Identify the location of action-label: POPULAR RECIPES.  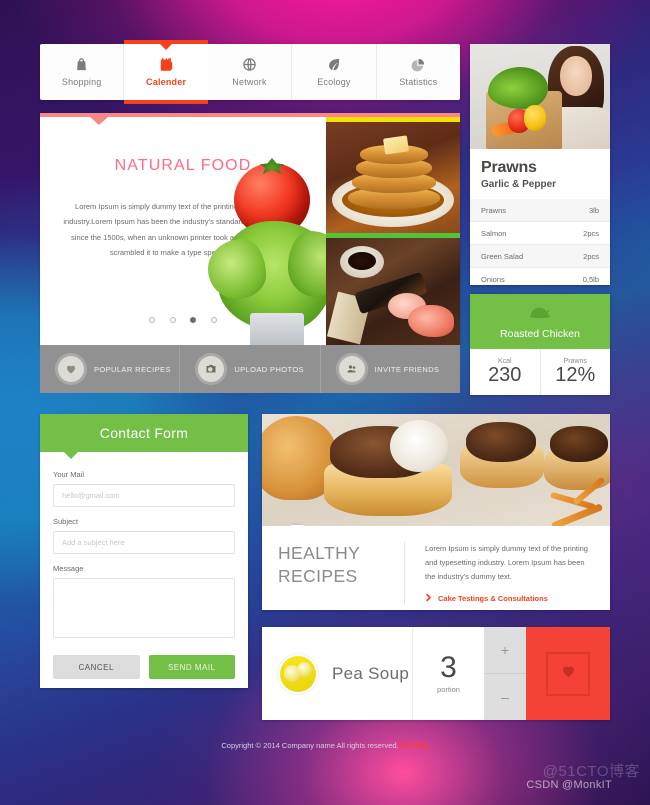
(132, 369).